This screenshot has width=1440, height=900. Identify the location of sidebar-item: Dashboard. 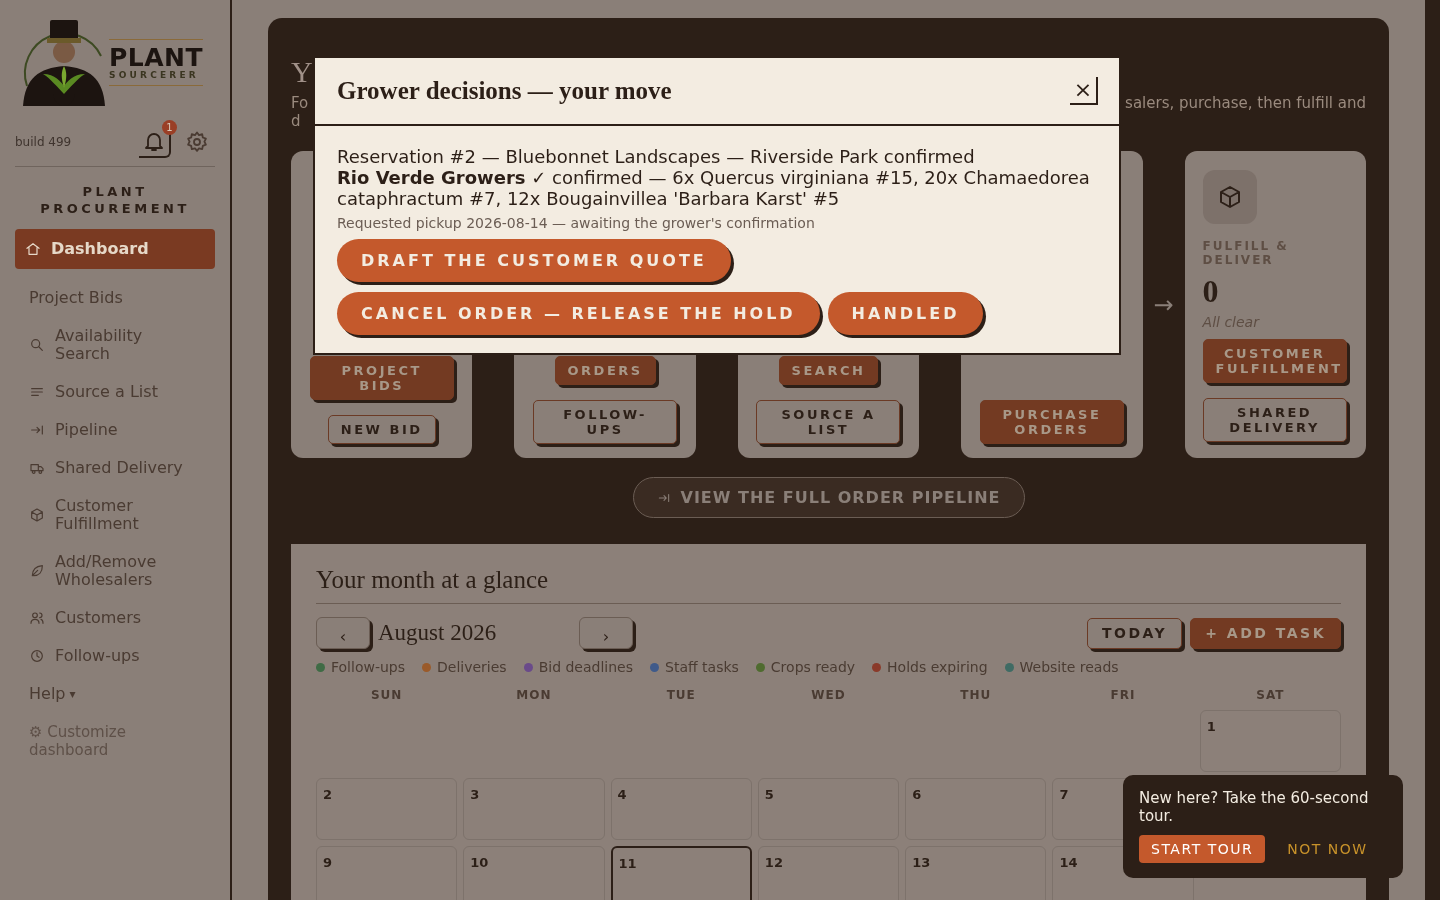
(115, 249).